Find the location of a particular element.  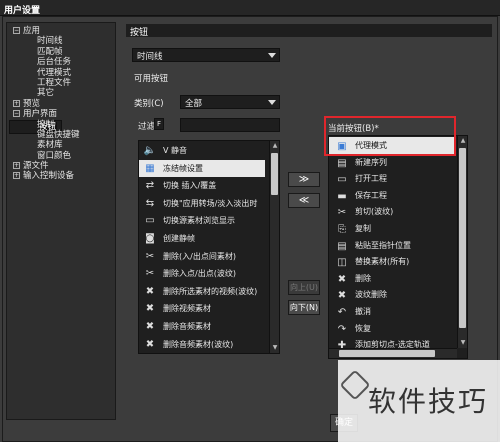

tree-item: + 输入控制设备 is located at coordinates (61, 176).